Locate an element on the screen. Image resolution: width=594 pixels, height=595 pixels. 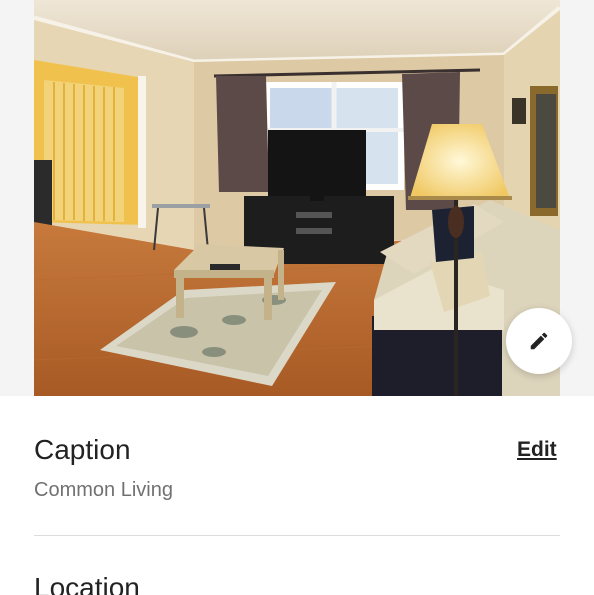
edit-caption-link: Edit is located at coordinates (537, 450).